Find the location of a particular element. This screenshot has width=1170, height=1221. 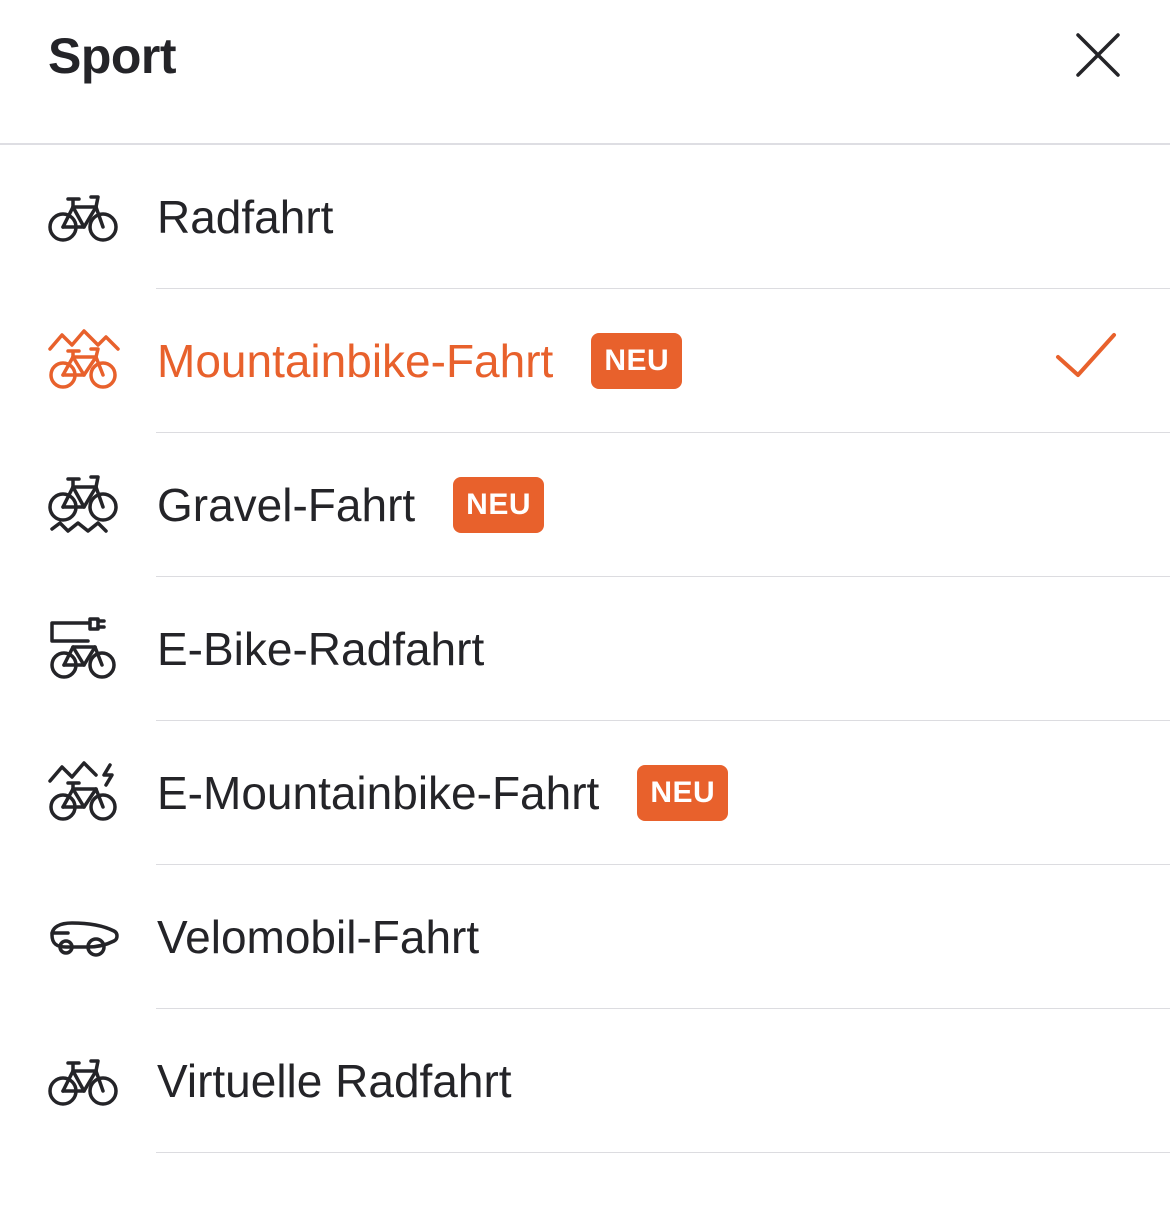

e-bike-icon is located at coordinates (84, 649).